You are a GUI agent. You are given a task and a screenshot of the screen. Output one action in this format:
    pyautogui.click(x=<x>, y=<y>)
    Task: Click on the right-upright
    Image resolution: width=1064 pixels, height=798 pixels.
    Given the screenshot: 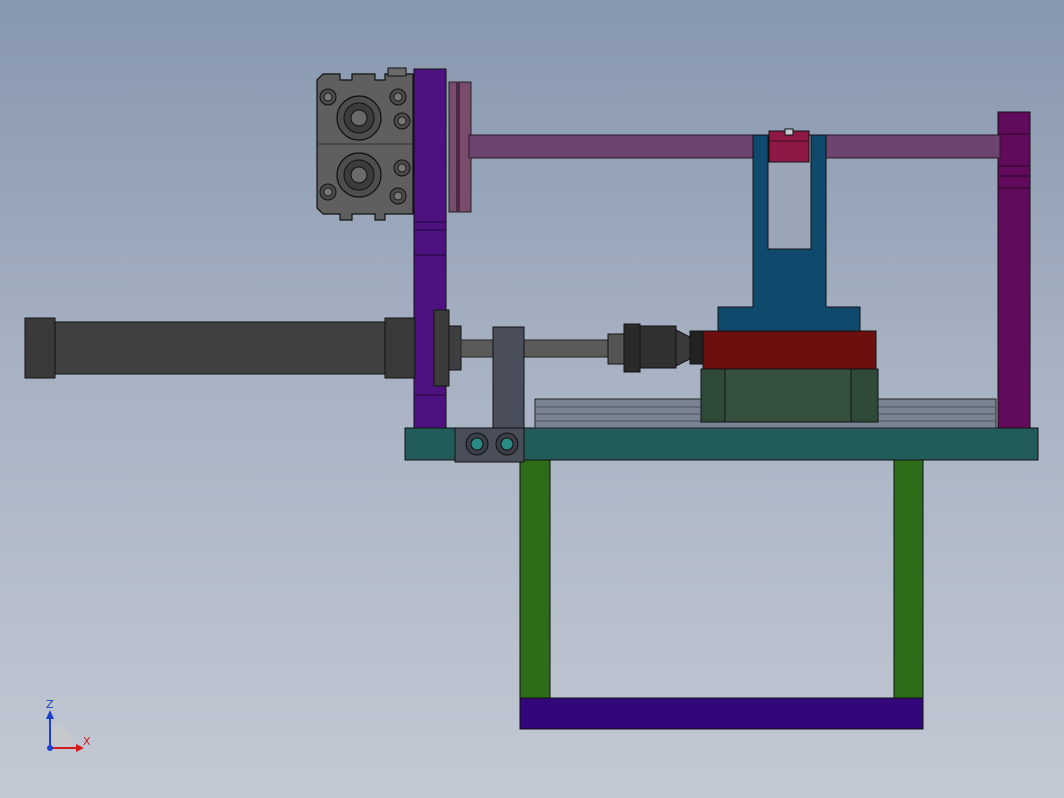 What is the action you would take?
    pyautogui.click(x=1014, y=270)
    